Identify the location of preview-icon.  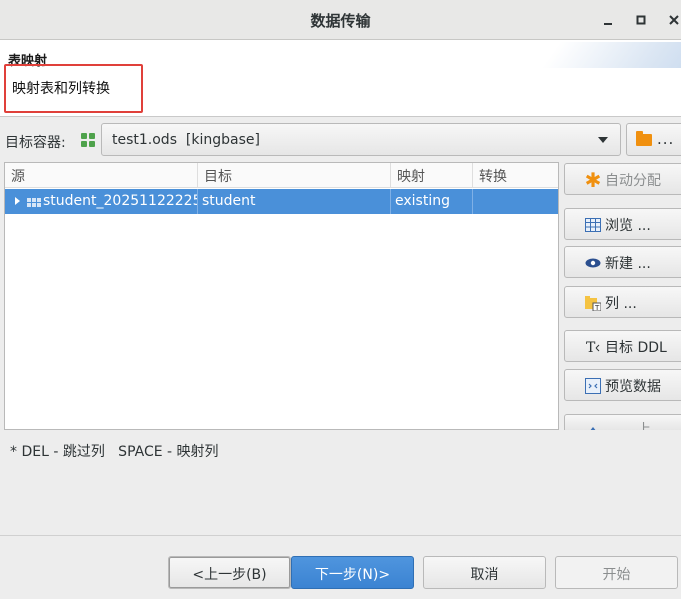
(593, 386).